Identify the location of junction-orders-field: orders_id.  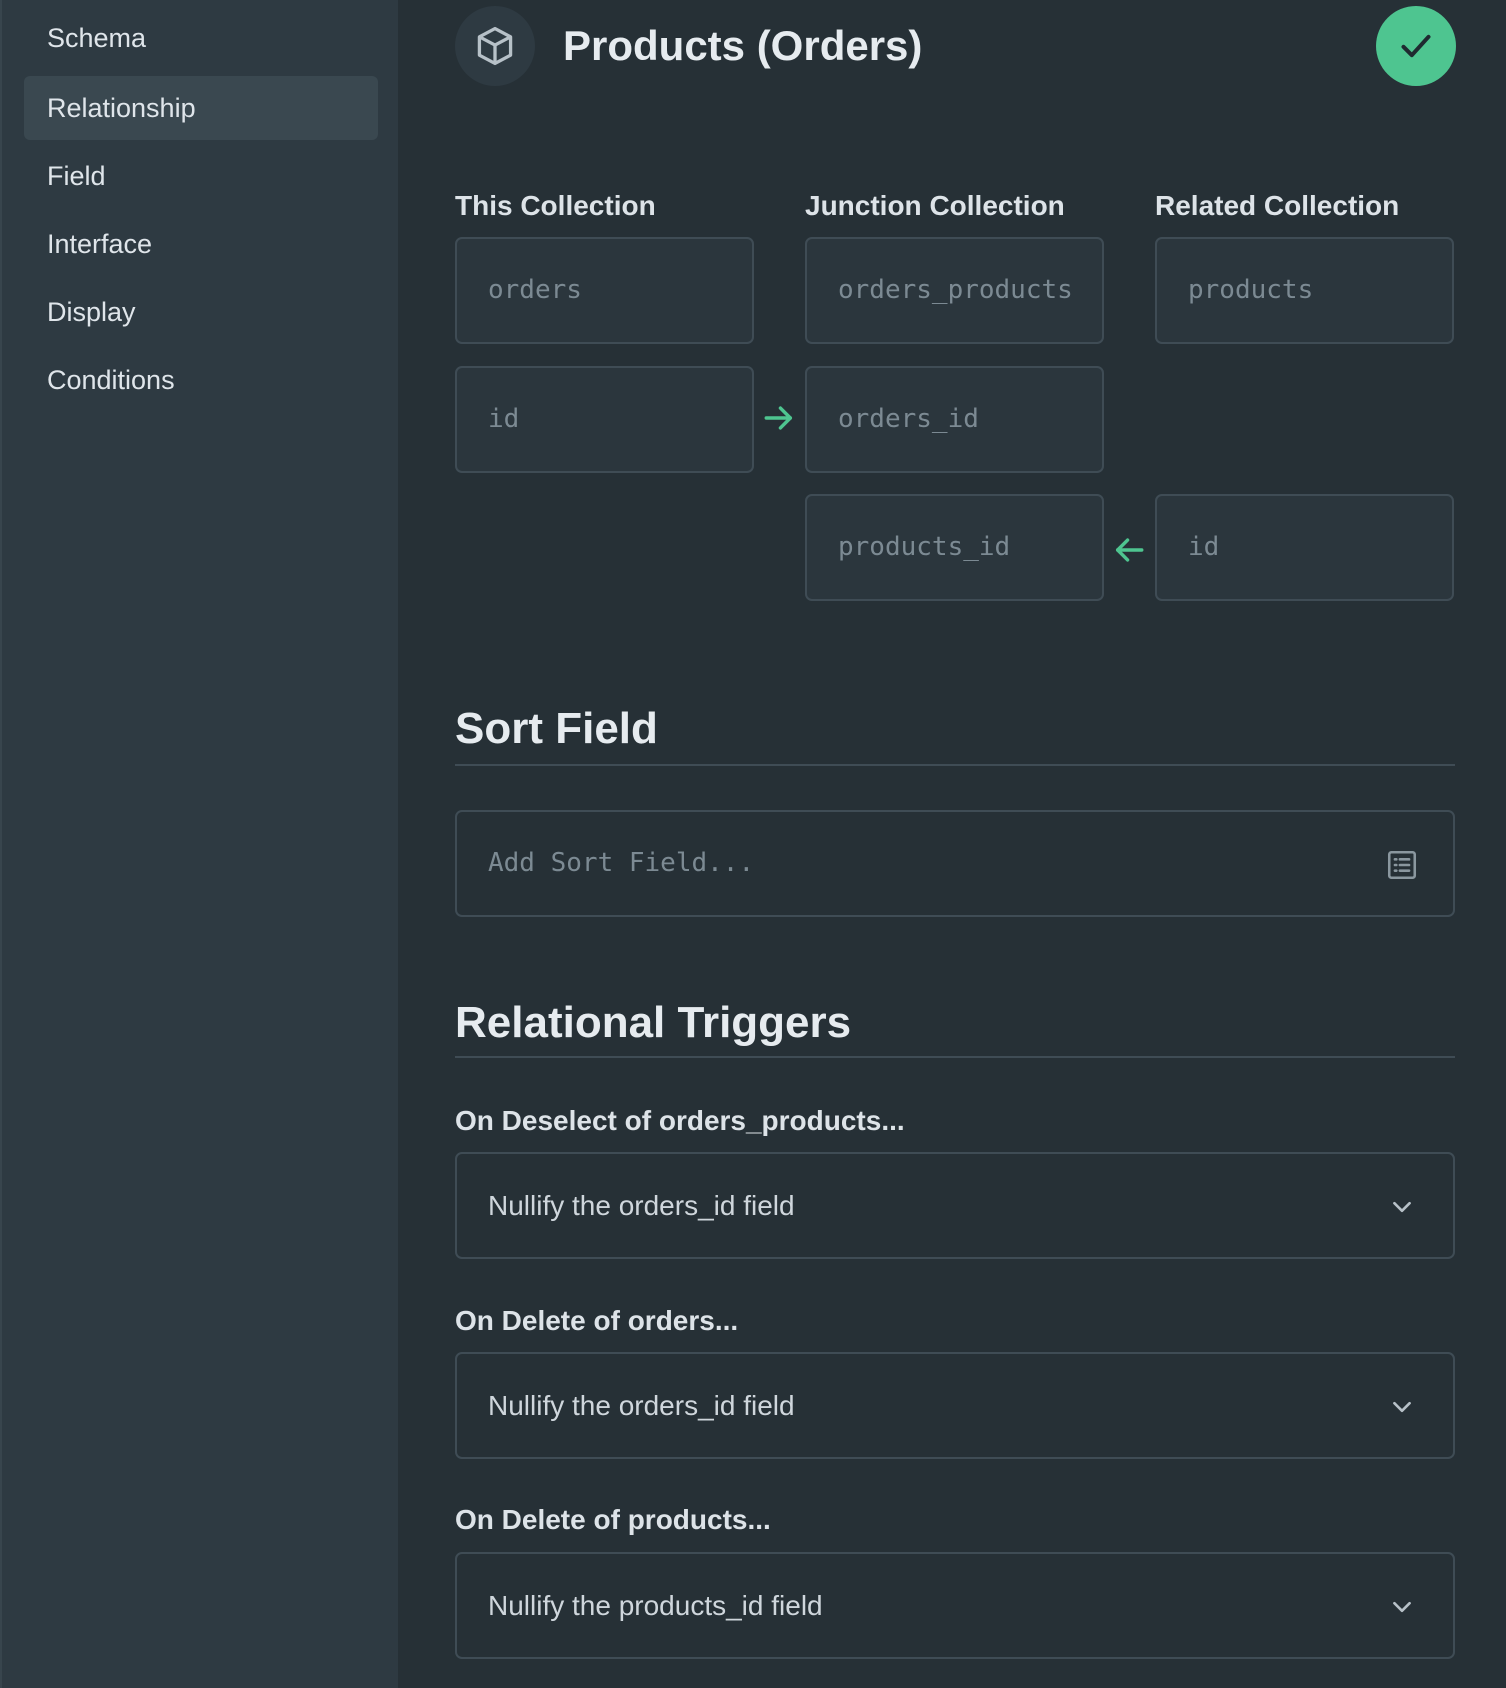
(954, 419).